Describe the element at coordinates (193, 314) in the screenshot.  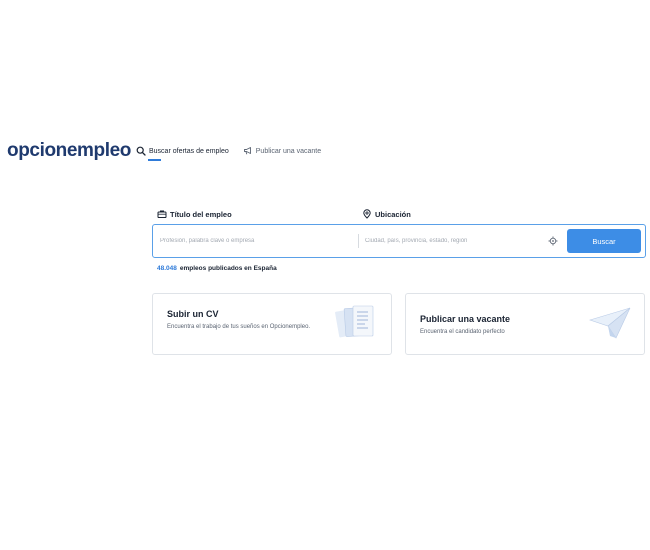
I see `card-title: Subir un CV` at that location.